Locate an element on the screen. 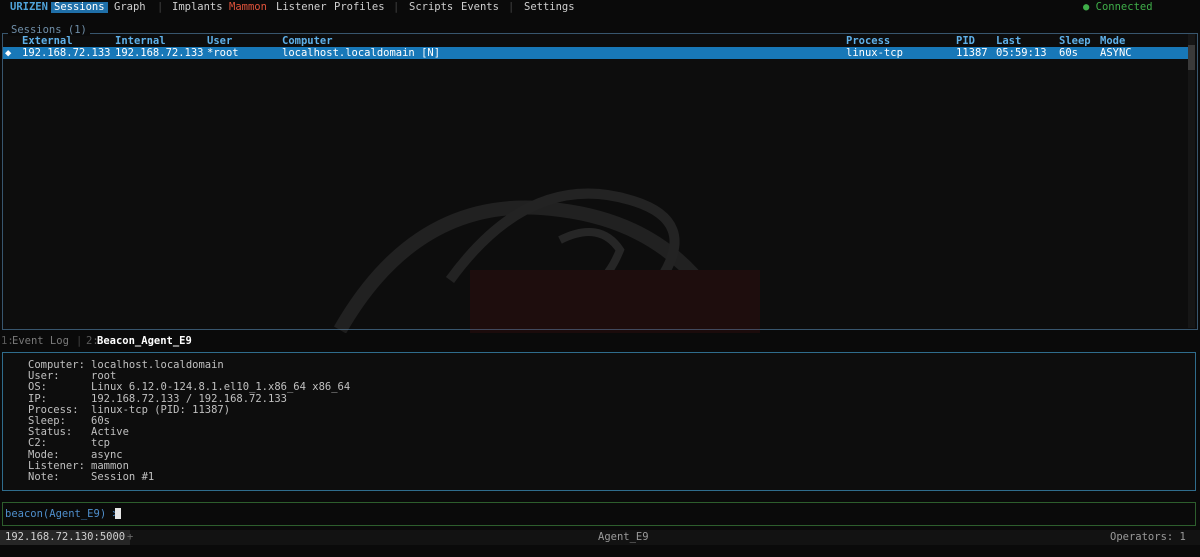 This screenshot has height=557, width=1200. menu-profiles: Profiles is located at coordinates (359, 7).